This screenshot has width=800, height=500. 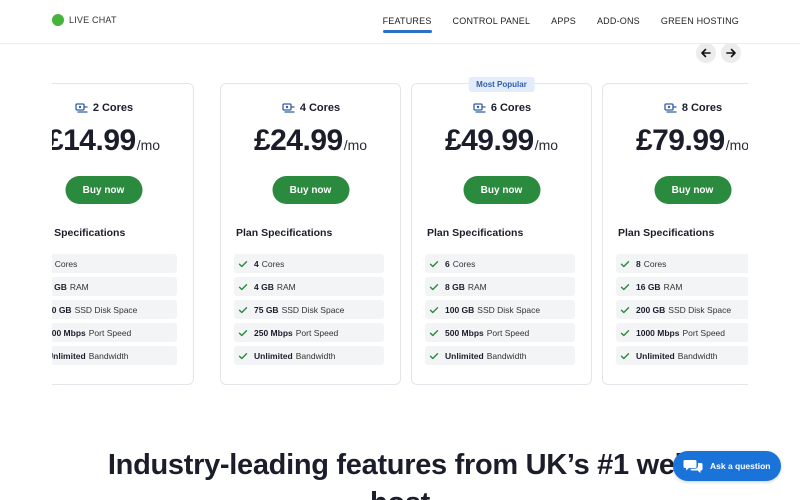 I want to click on spec-item: 250 Mbps Port Speed, so click(x=309, y=332).